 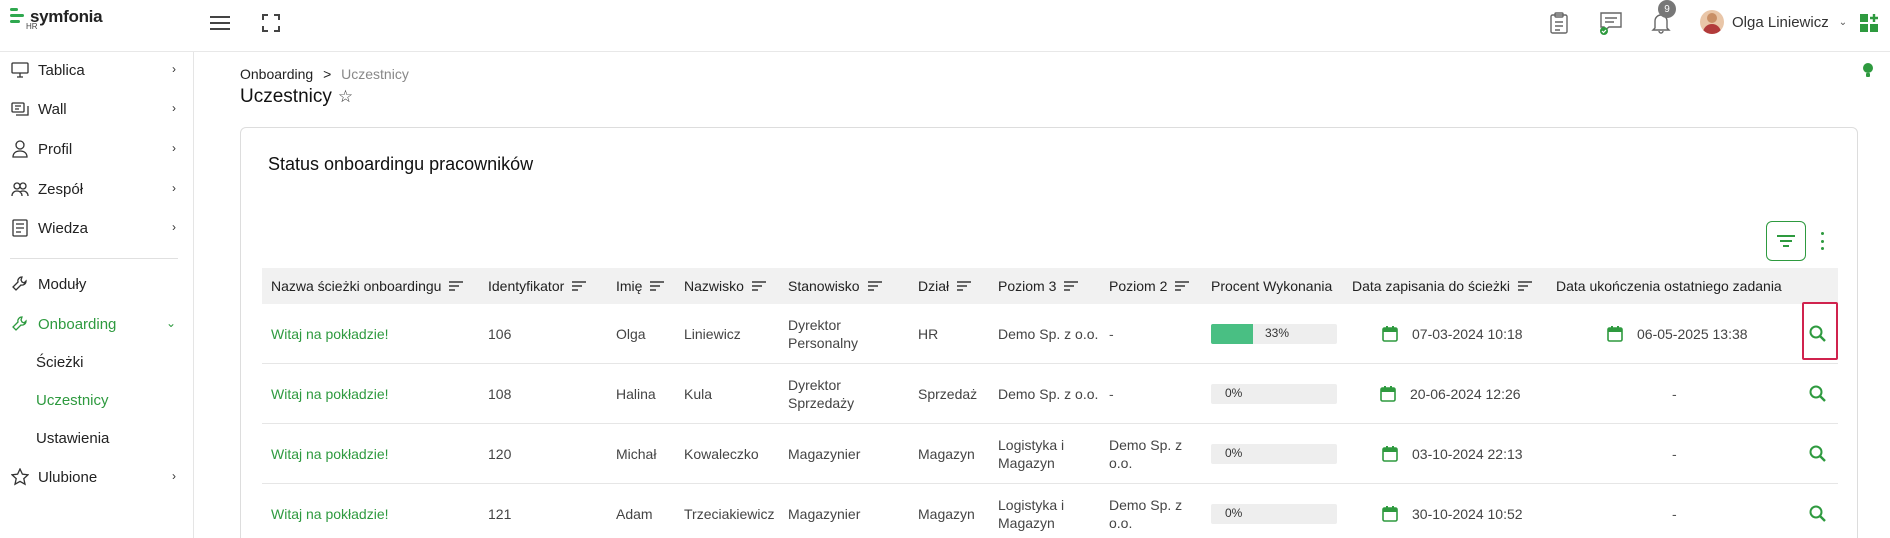 What do you see at coordinates (1820, 331) in the screenshot?
I see `highlight-box` at bounding box center [1820, 331].